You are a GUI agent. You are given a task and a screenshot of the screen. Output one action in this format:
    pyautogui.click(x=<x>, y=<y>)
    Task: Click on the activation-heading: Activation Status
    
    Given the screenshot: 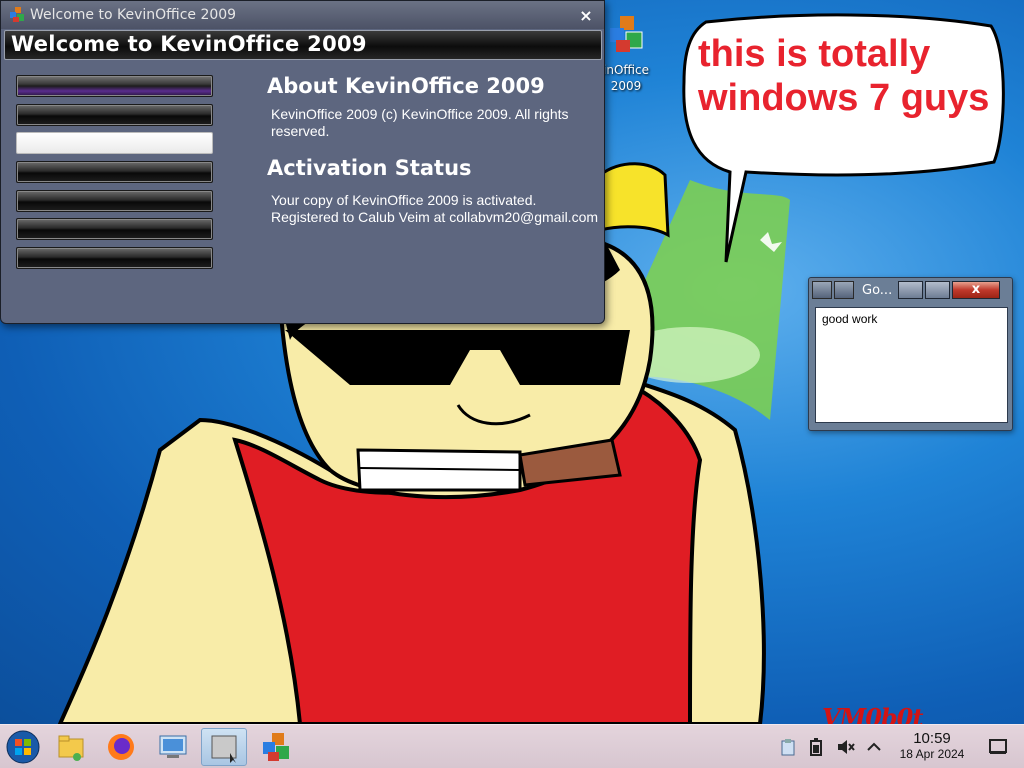 What is the action you would take?
    pyautogui.click(x=369, y=168)
    